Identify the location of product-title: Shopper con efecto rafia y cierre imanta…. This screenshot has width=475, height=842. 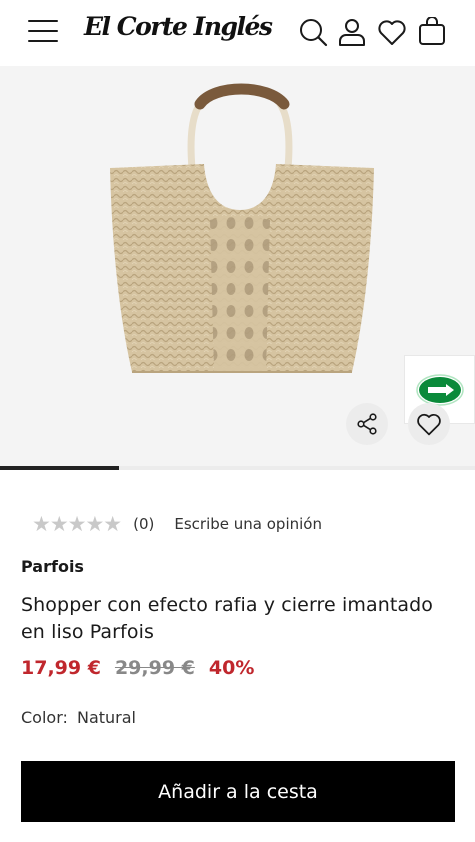
(227, 618).